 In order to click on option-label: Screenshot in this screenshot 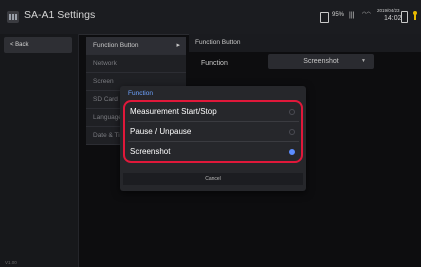, I will do `click(150, 151)`.